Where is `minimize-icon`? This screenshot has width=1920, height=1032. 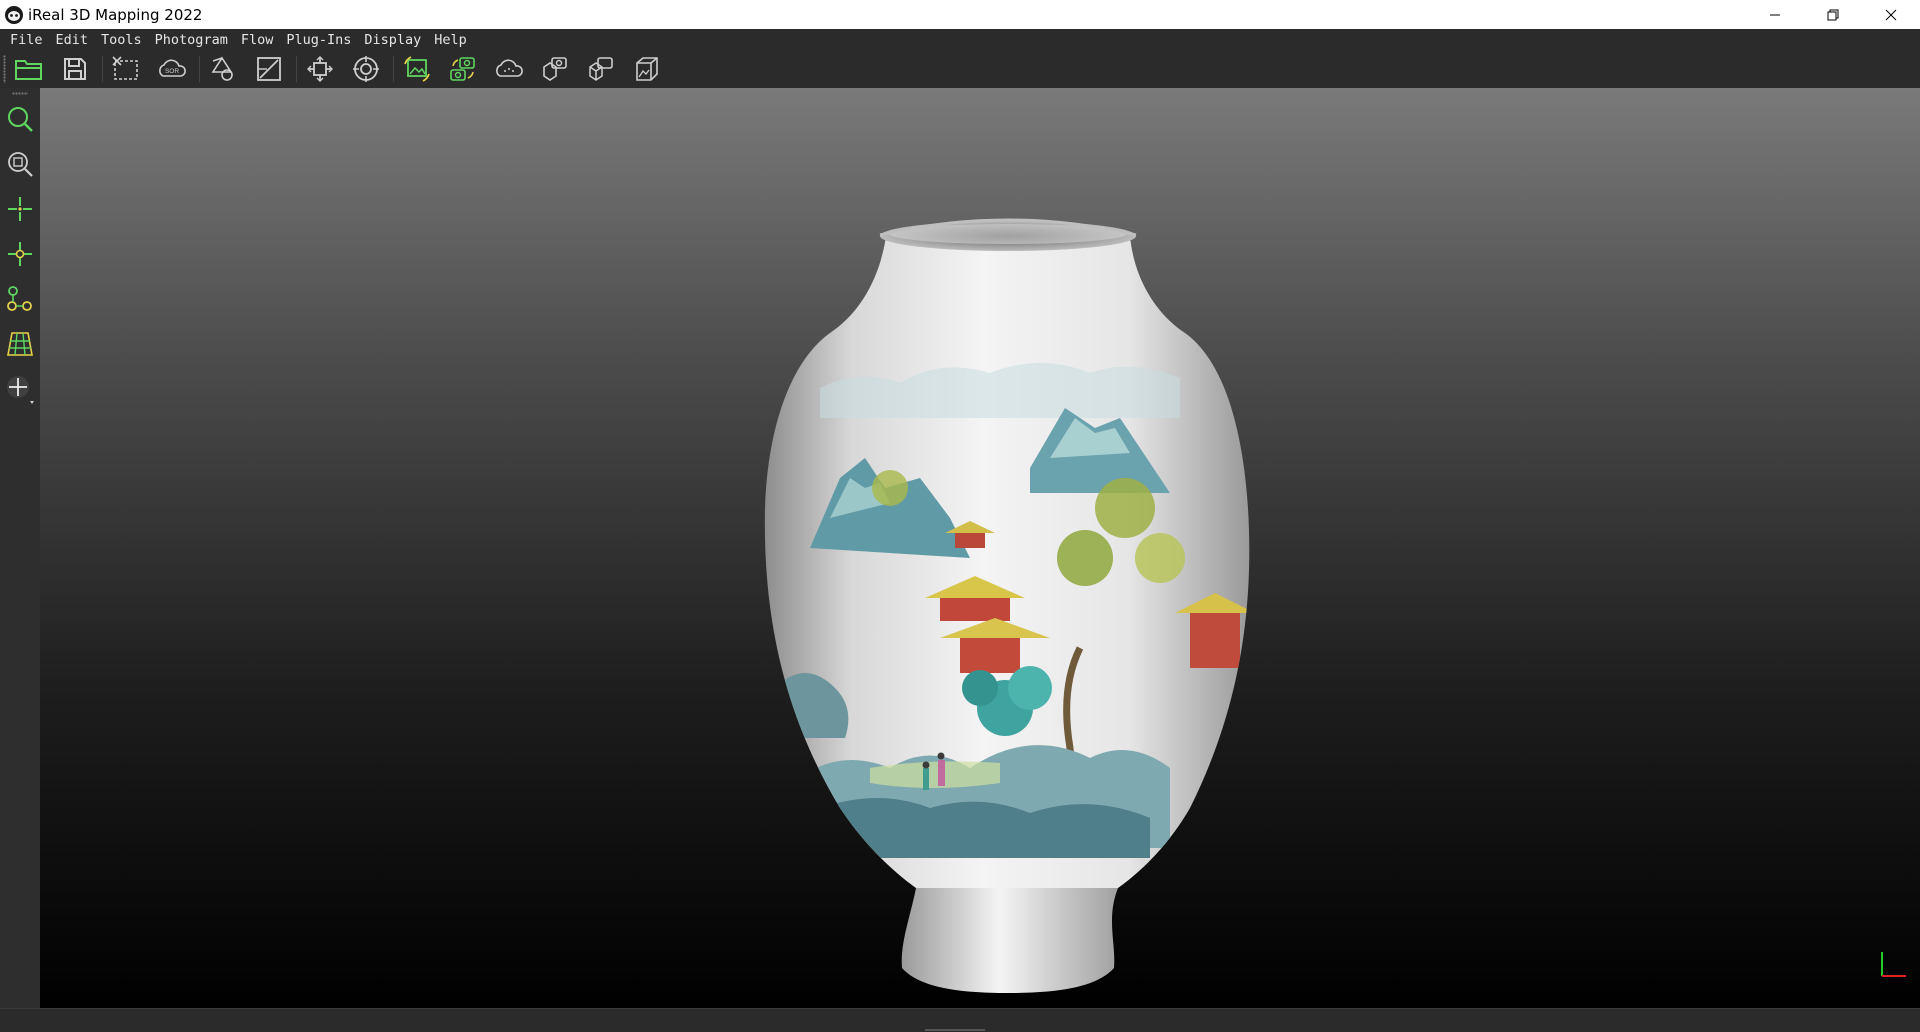
minimize-icon is located at coordinates (1775, 14).